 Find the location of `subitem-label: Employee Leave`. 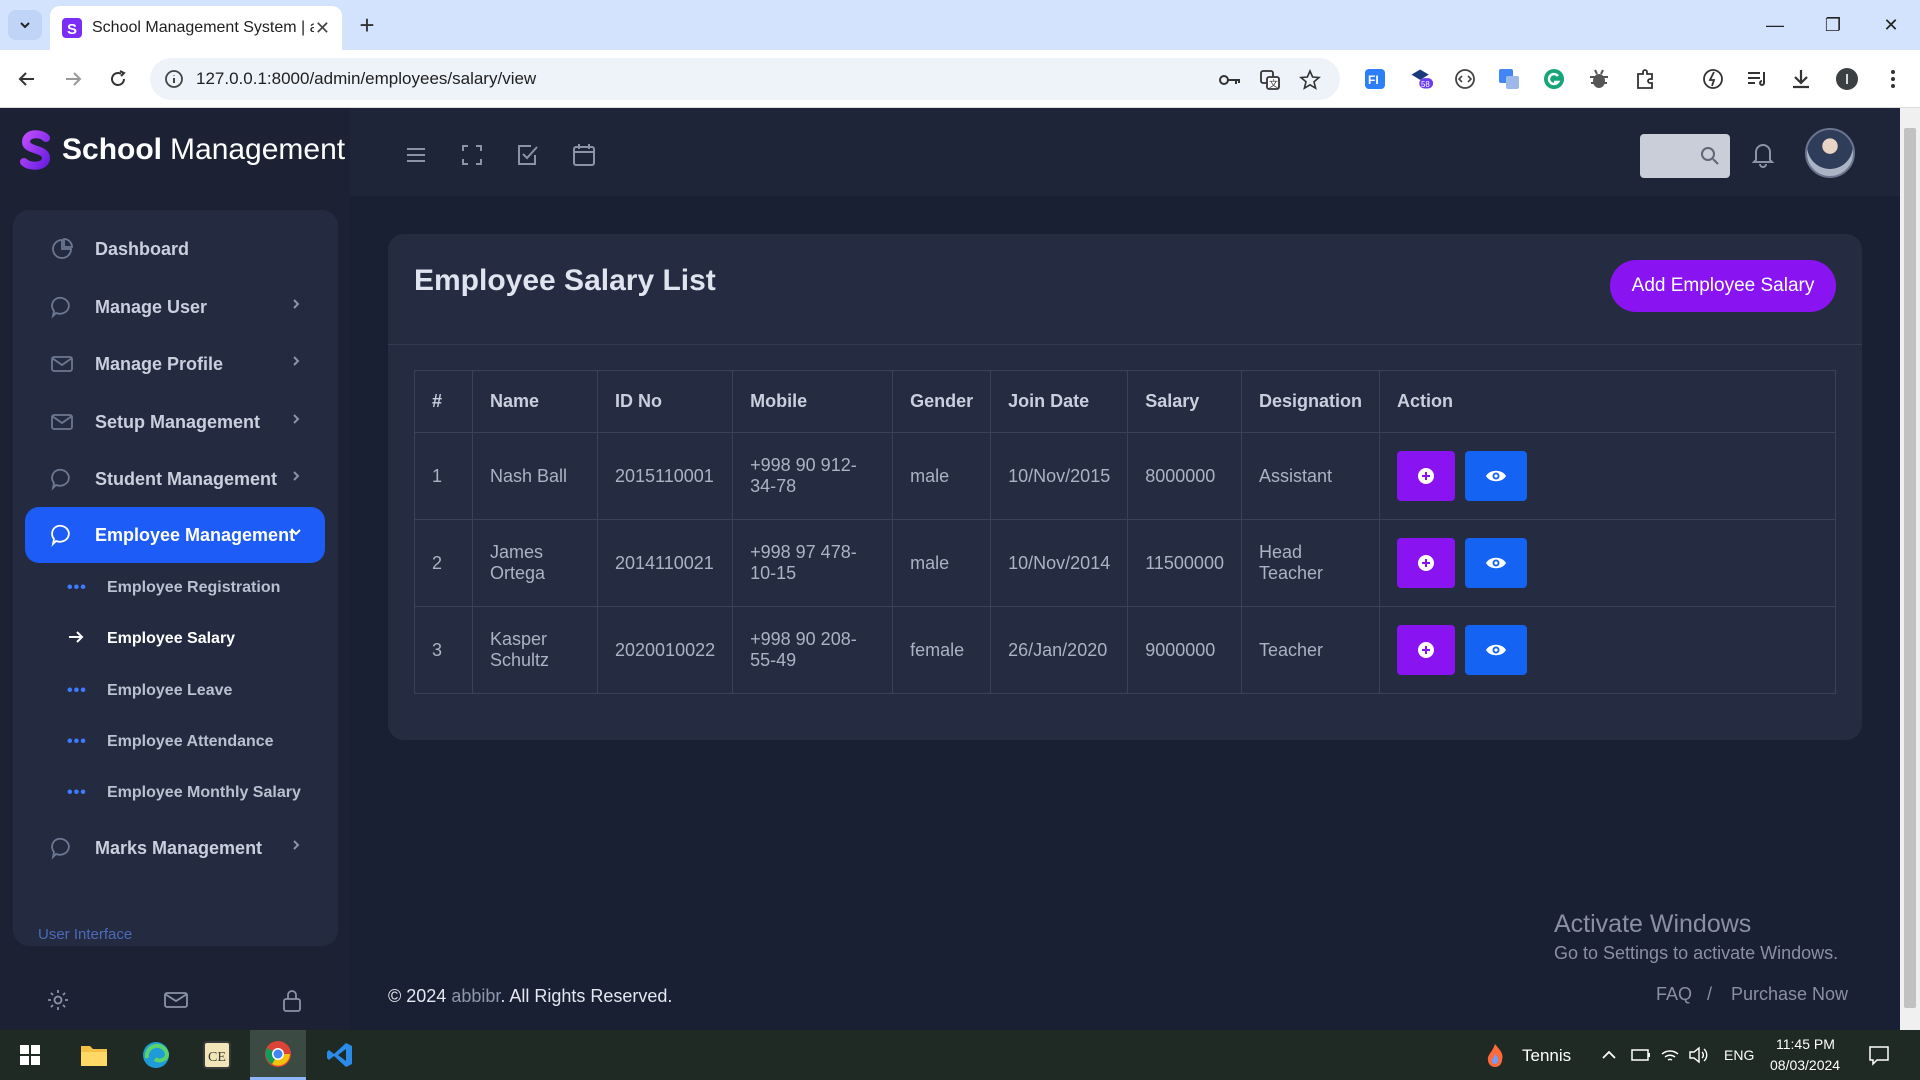

subitem-label: Employee Leave is located at coordinates (170, 690).